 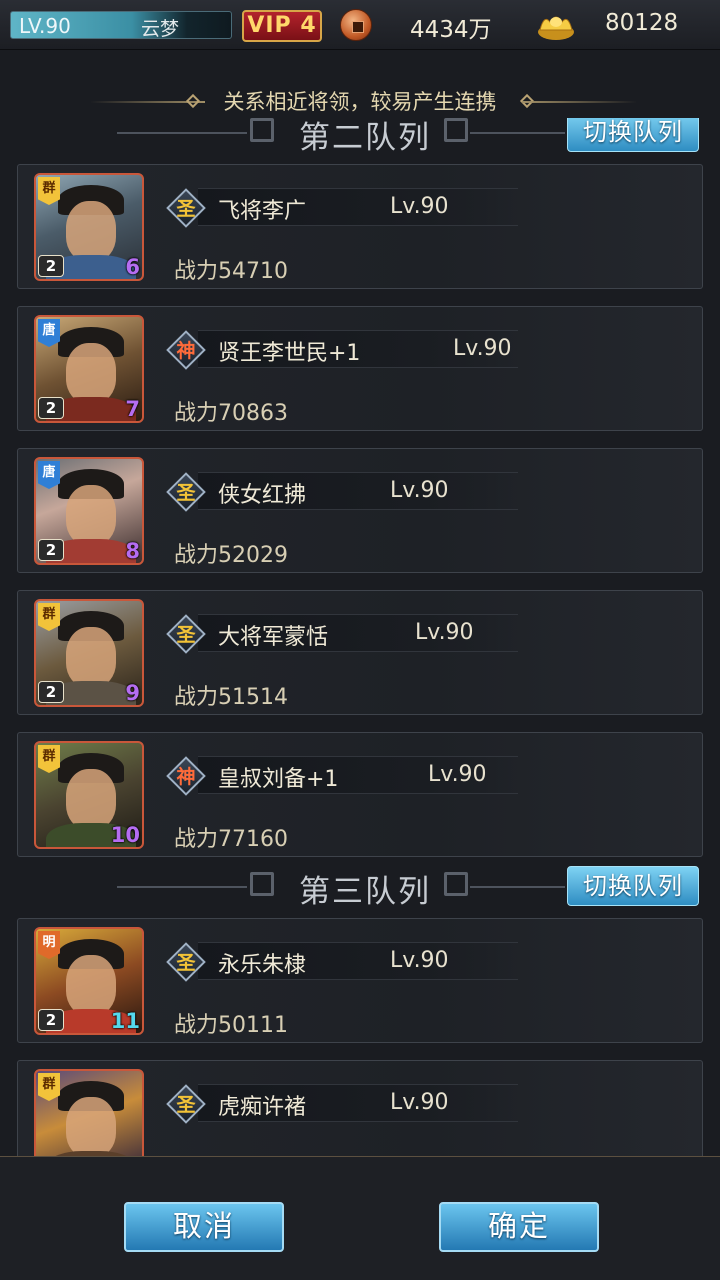 What do you see at coordinates (89, 795) in the screenshot?
I see `general-portrait: 群 10` at bounding box center [89, 795].